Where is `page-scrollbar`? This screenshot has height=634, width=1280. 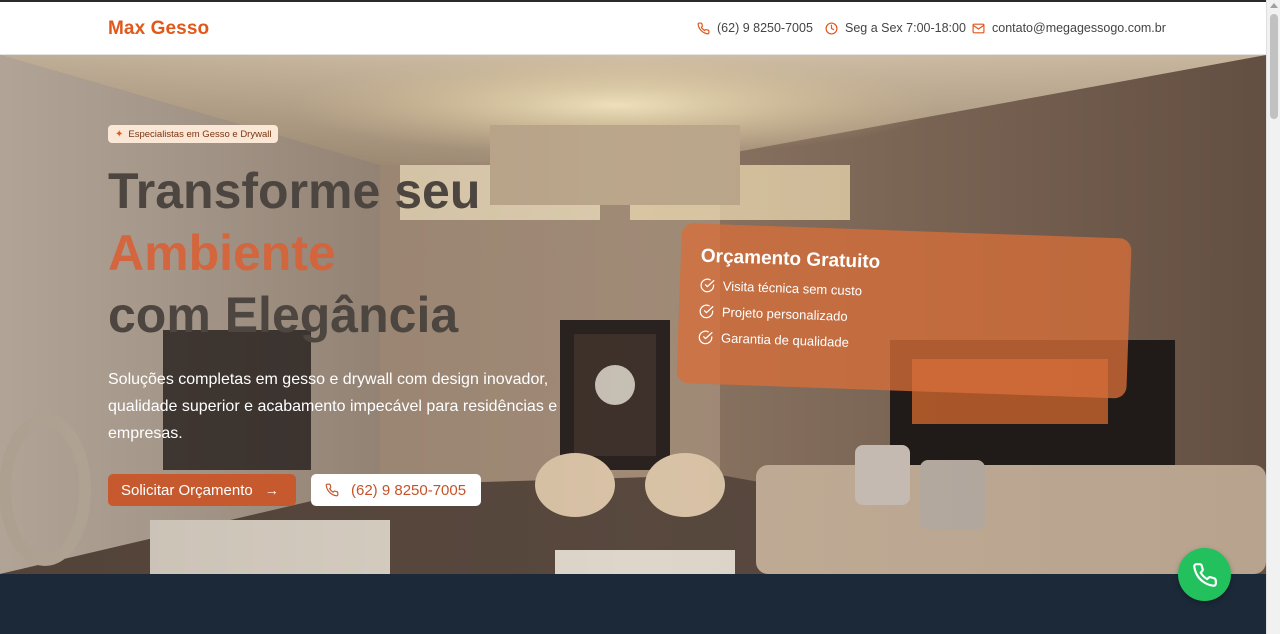
page-scrollbar is located at coordinates (1273, 317).